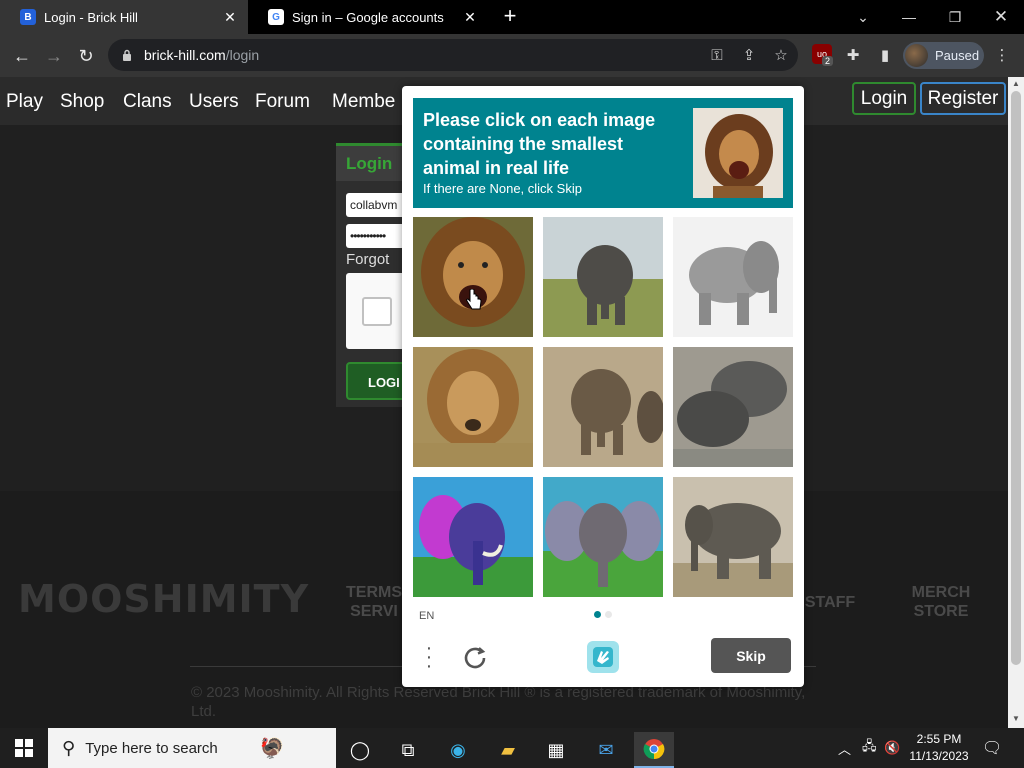 This screenshot has height=768, width=1024. Describe the element at coordinates (939, 756) in the screenshot. I see `clock-date: 11/13/2023` at that location.